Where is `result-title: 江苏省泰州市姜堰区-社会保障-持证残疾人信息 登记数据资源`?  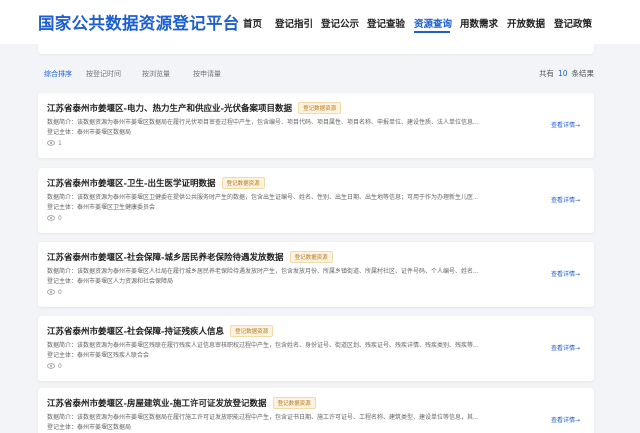
result-title: 江苏省泰州市姜堰区-社会保障-持证残疾人信息 登记数据资源 is located at coordinates (160, 331).